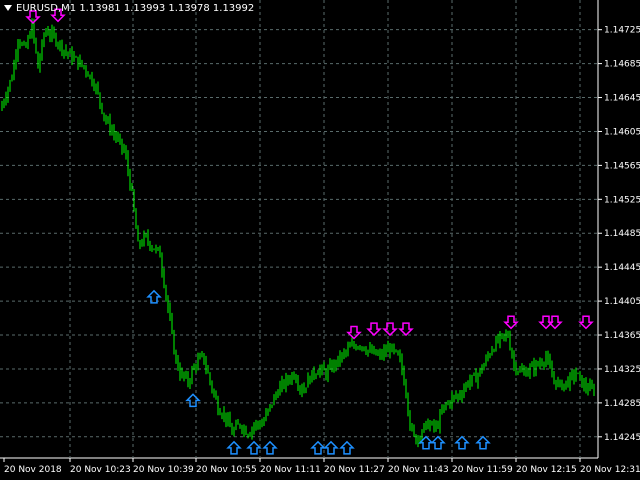 The width and height of the screenshot is (640, 480). What do you see at coordinates (622, 132) in the screenshot?
I see `price-label: 1.14605` at bounding box center [622, 132].